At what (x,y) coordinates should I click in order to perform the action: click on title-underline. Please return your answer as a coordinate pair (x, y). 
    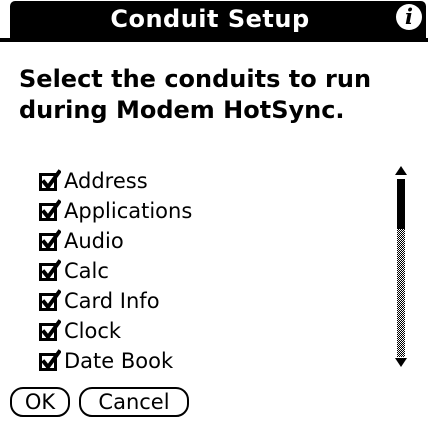
    Looking at the image, I should click on (214, 40).